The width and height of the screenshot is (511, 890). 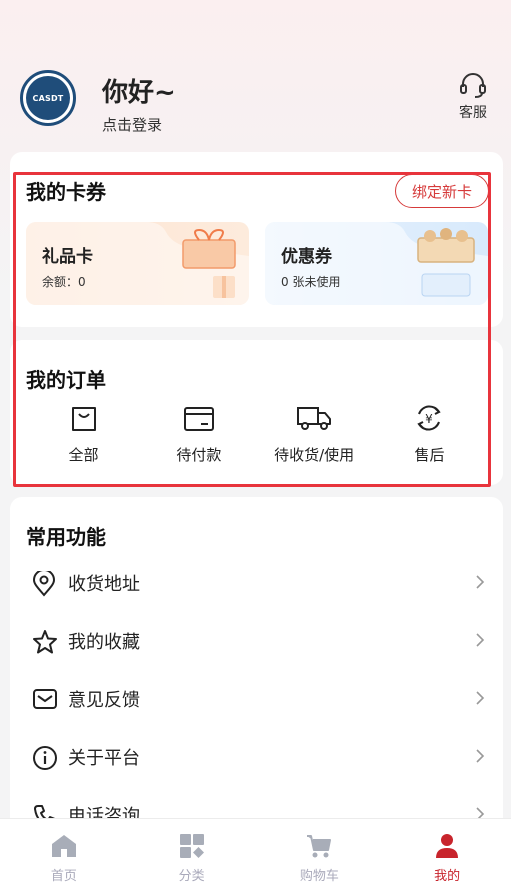 What do you see at coordinates (199, 455) in the screenshot?
I see `order-pending-payment-label: 待付款` at bounding box center [199, 455].